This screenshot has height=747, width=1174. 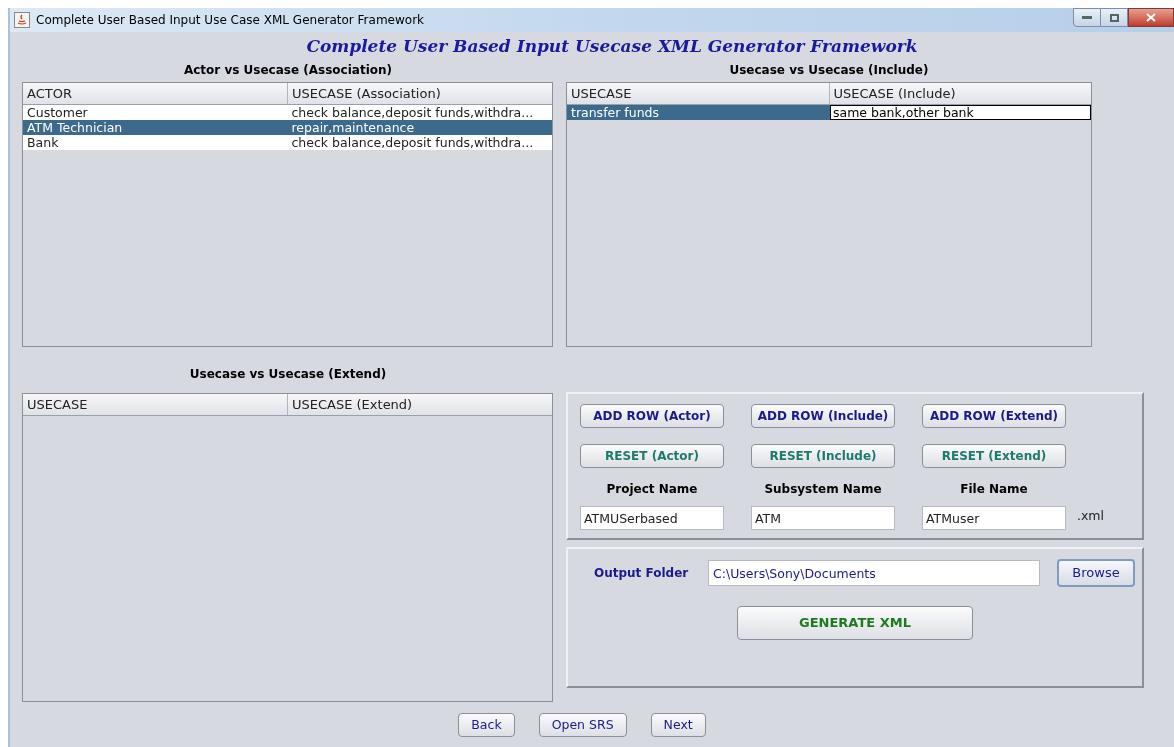 I want to click on page-heading: Complete User Based Input Usecase XML Generator Framework, so click(x=612, y=44).